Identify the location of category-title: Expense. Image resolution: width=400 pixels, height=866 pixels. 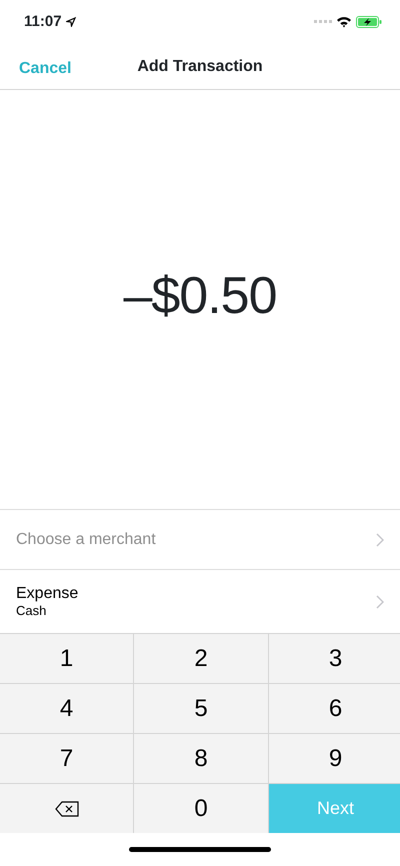
(47, 593).